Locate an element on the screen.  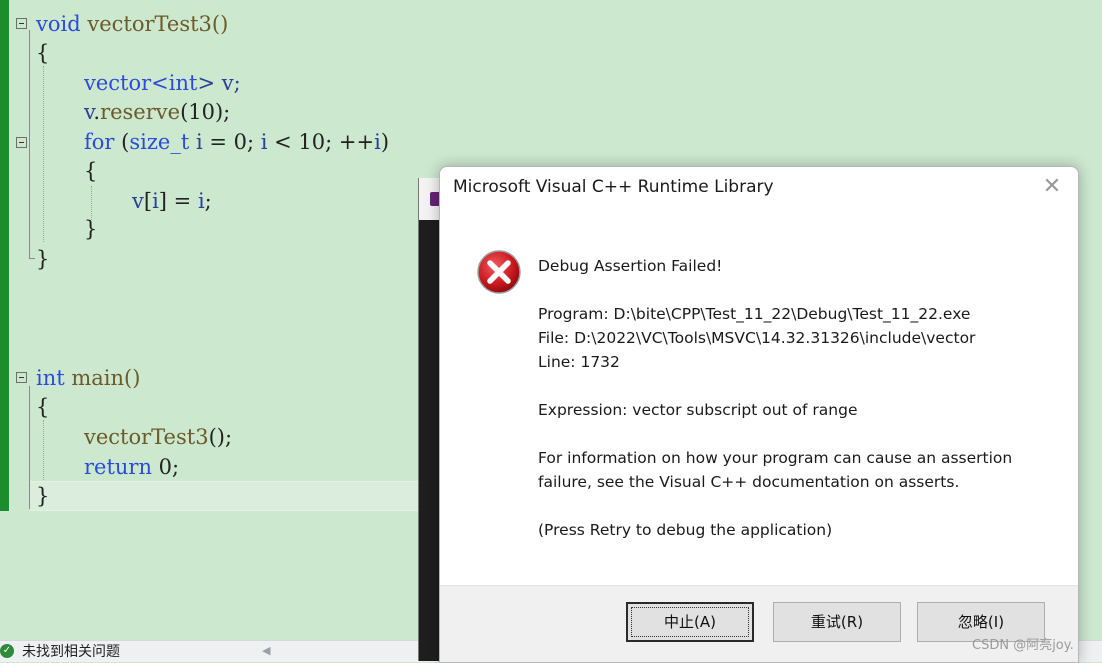
code-line-6: { is located at coordinates (90, 171).